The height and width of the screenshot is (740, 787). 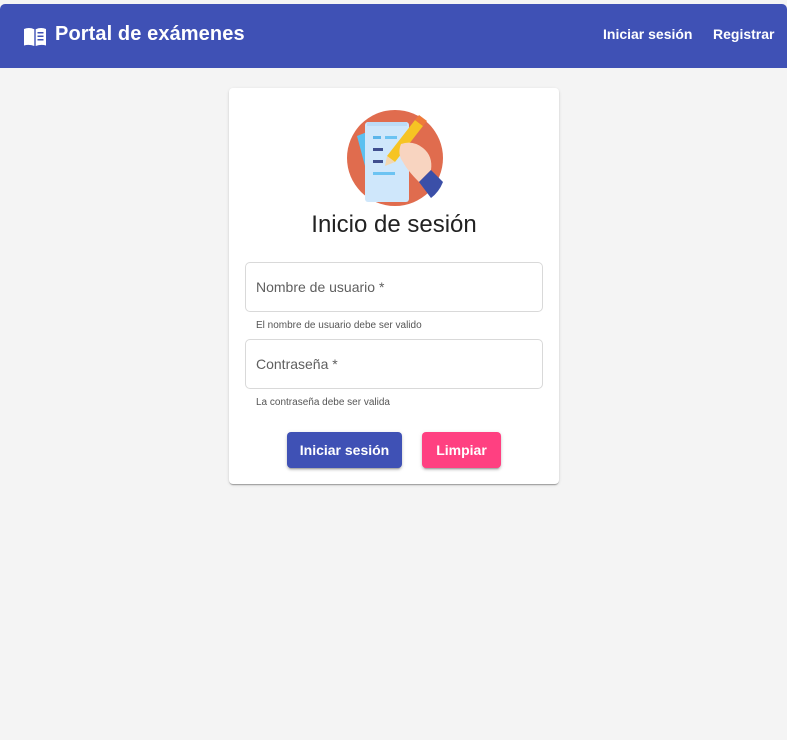 I want to click on book-icon, so click(x=35, y=37).